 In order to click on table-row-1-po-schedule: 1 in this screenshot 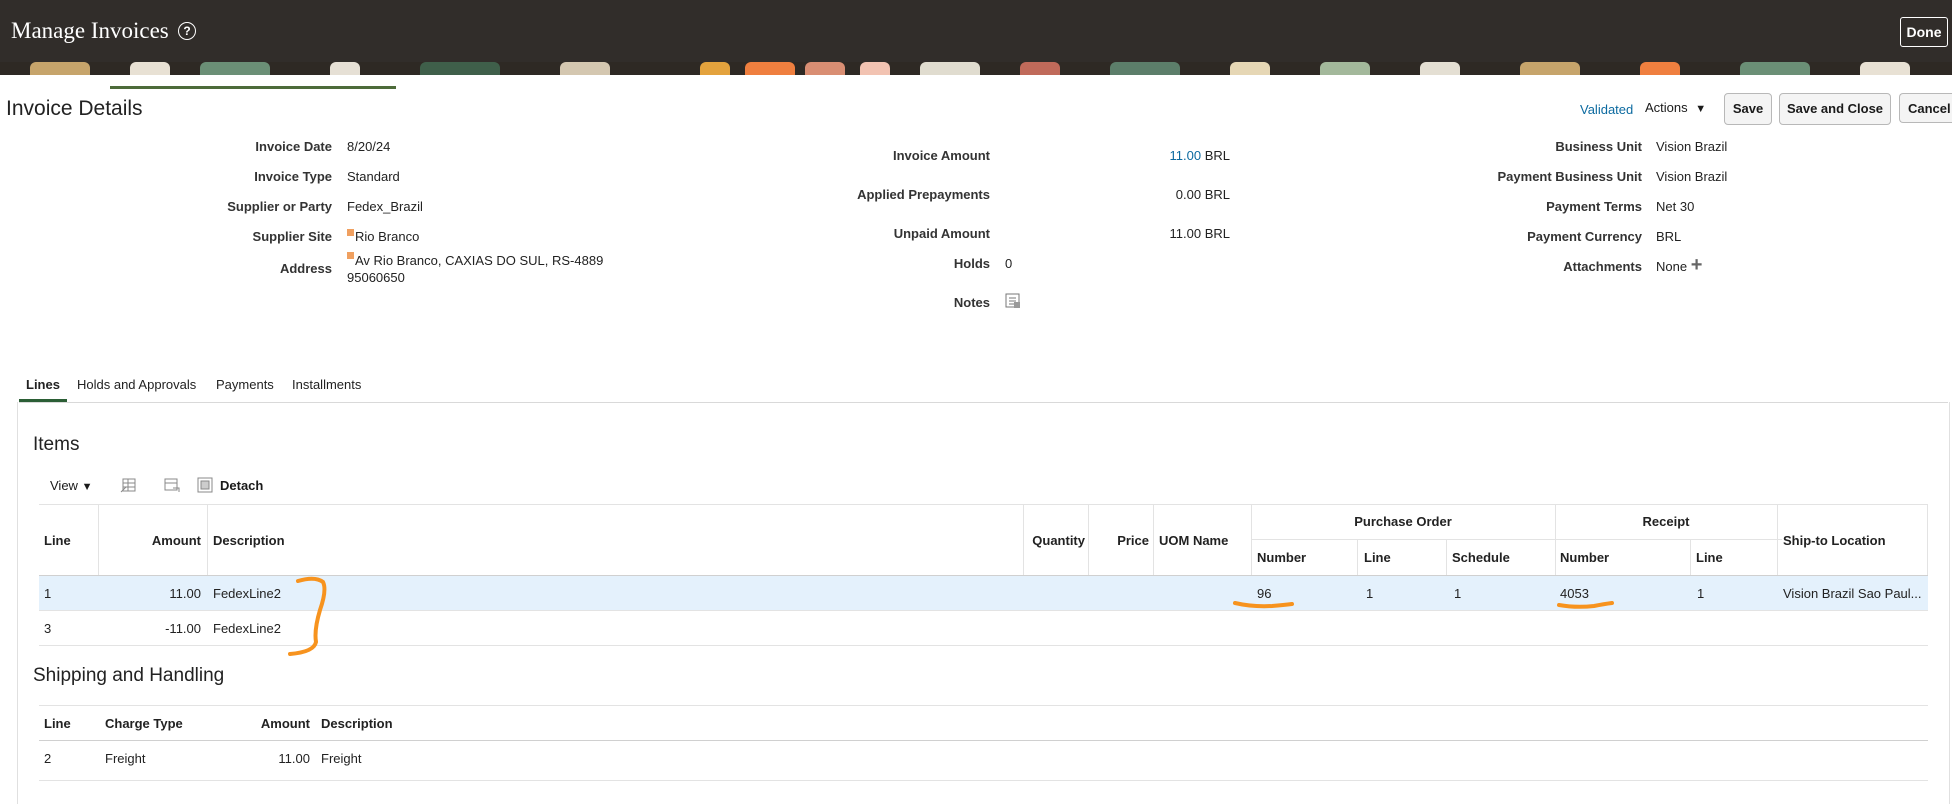, I will do `click(1458, 593)`.